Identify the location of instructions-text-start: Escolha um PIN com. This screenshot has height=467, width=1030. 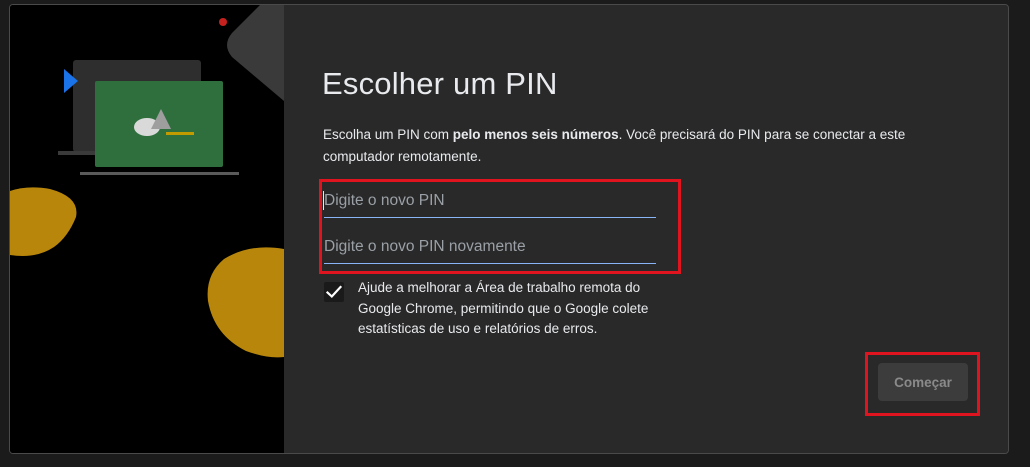
(388, 134).